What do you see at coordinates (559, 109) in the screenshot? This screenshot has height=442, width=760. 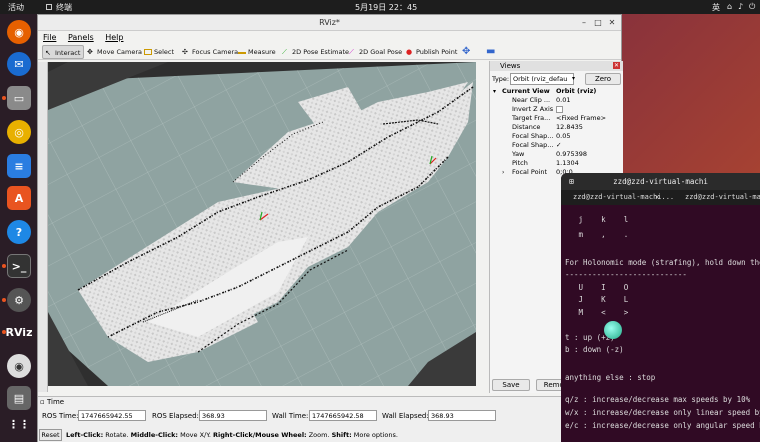 I see `invert-z-checkbox` at bounding box center [559, 109].